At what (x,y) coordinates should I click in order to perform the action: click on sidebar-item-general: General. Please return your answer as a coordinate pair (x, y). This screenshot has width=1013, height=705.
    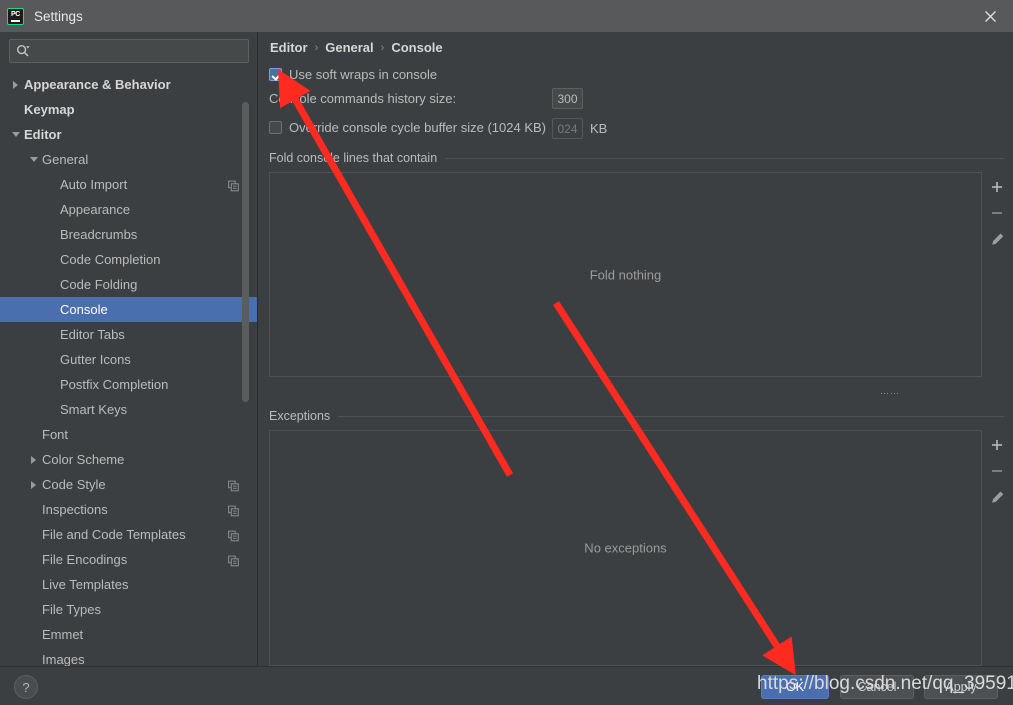
    Looking at the image, I should click on (128, 159).